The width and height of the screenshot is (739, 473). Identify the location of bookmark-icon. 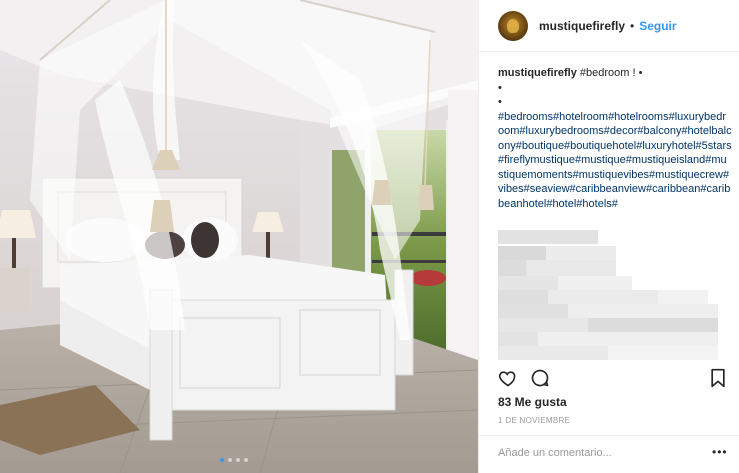
(718, 380).